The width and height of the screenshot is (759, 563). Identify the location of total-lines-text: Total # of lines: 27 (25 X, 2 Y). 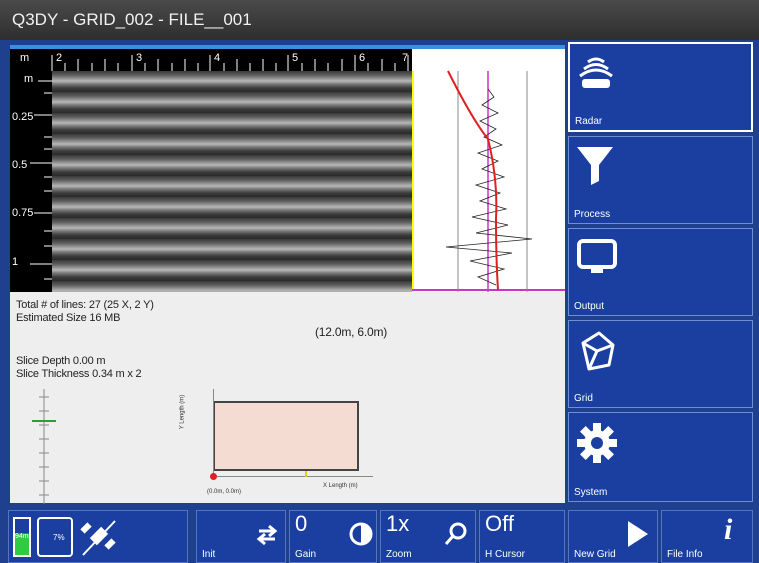
(85, 305).